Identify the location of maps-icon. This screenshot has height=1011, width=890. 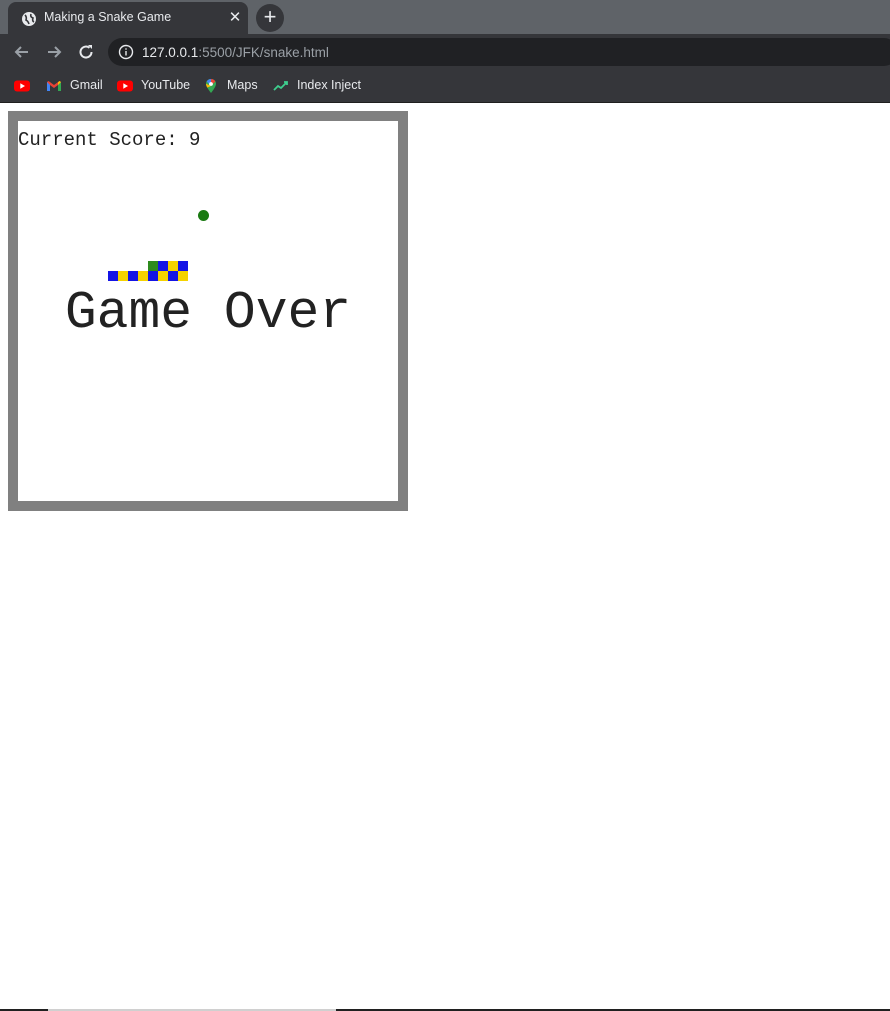
(211, 86).